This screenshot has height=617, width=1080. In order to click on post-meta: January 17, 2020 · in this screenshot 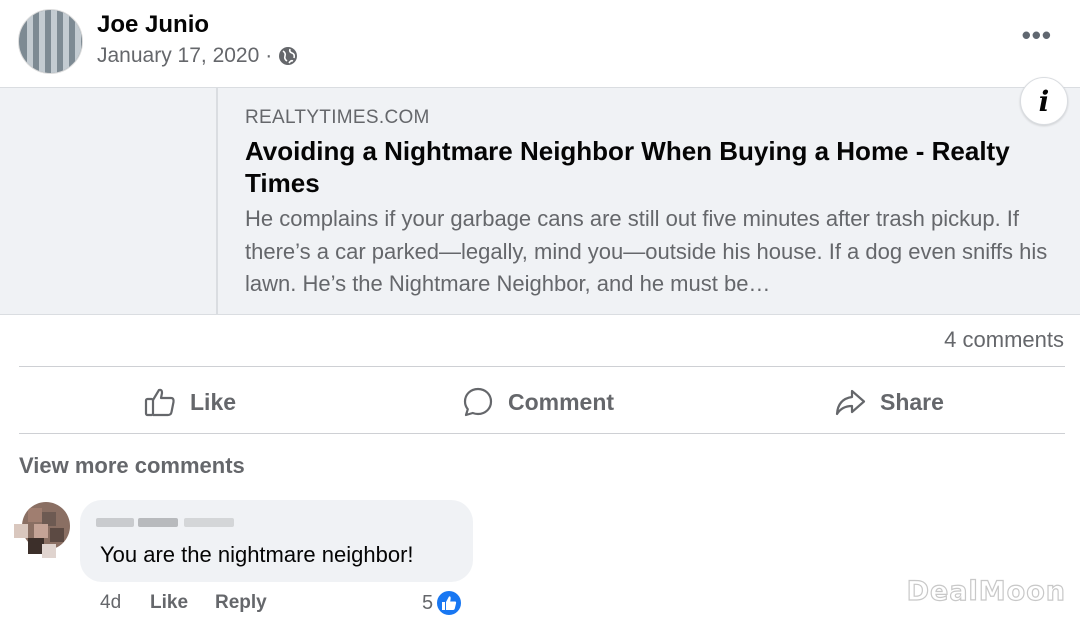, I will do `click(197, 56)`.